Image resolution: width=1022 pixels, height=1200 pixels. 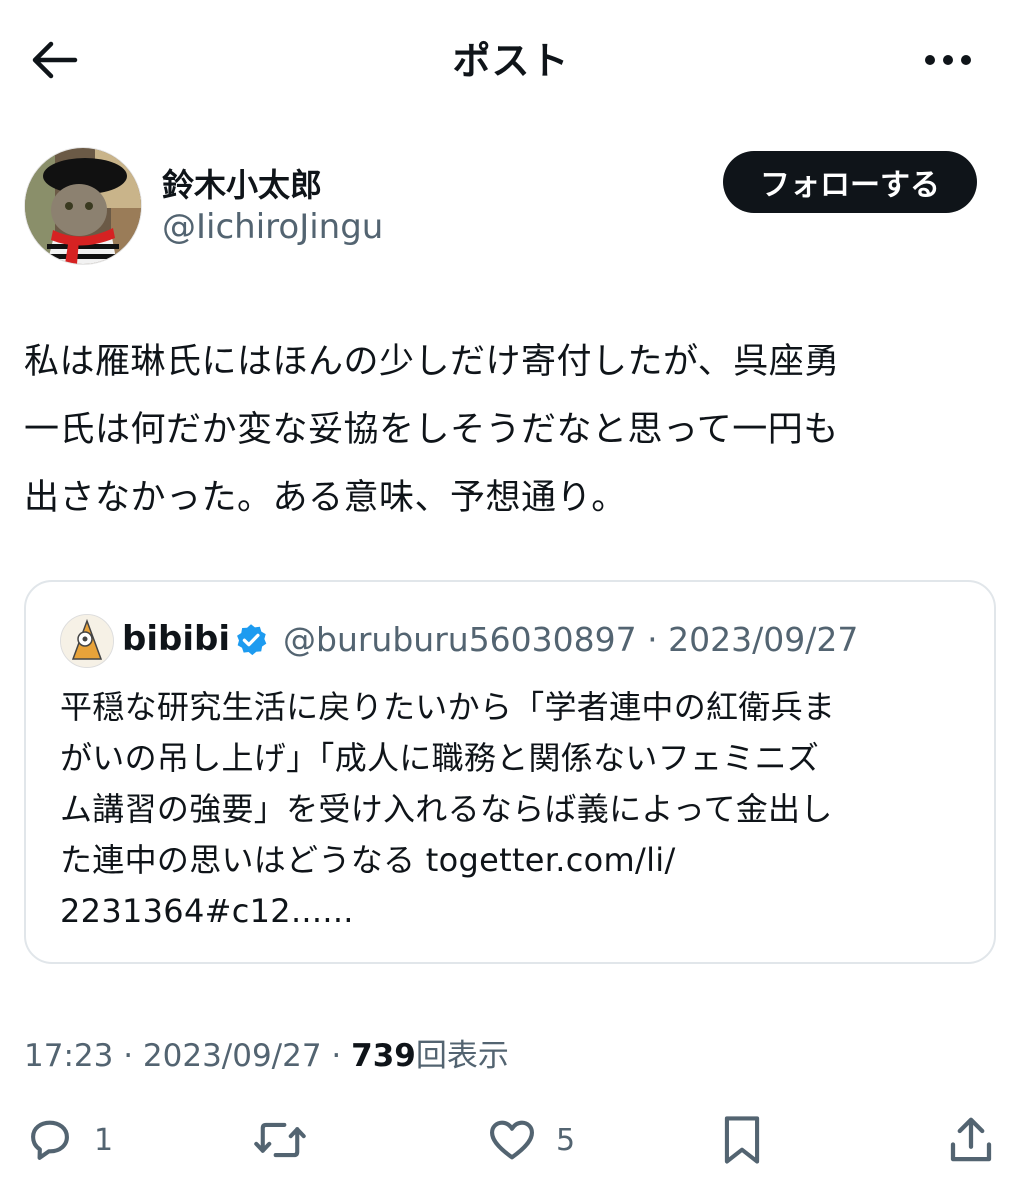 I want to click on quoted-author-name: bibibi, so click(x=176, y=639).